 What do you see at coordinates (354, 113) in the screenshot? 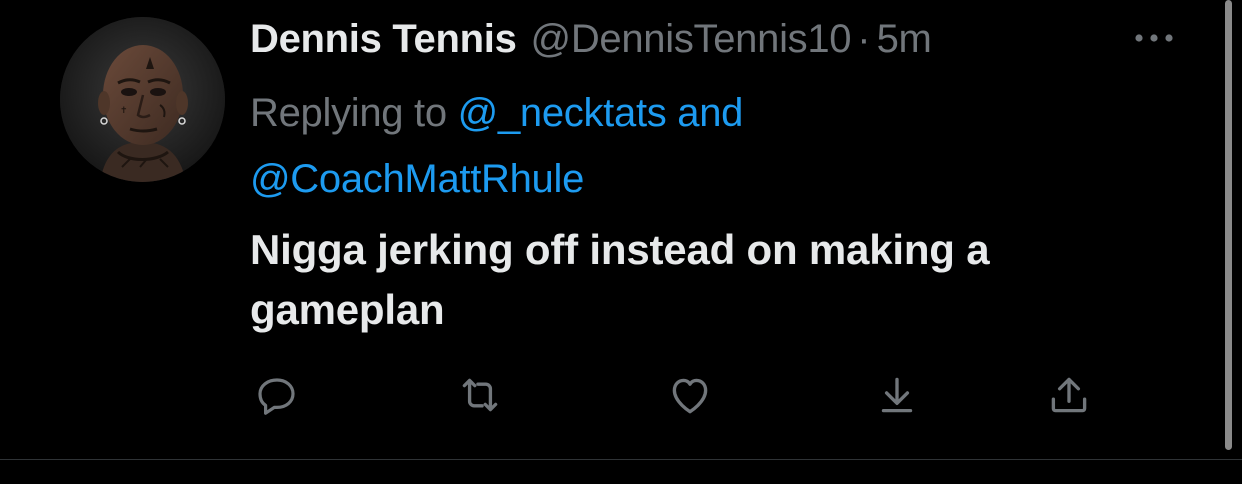
I see `replying-to-label: Replying to` at bounding box center [354, 113].